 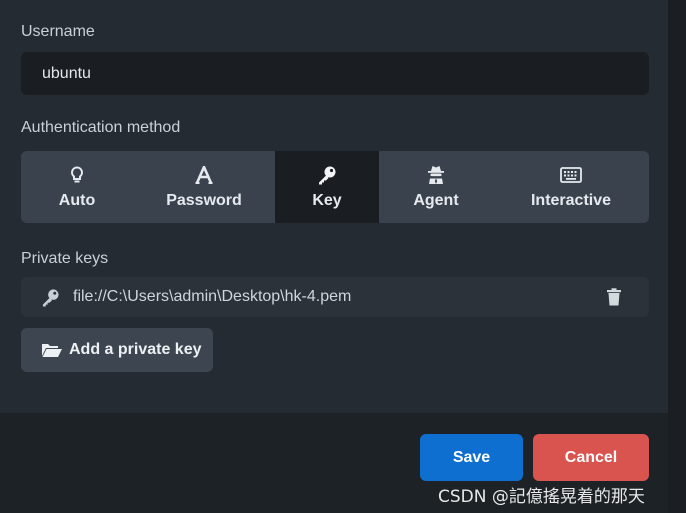 I want to click on auth-option-label: Password, so click(x=204, y=200).